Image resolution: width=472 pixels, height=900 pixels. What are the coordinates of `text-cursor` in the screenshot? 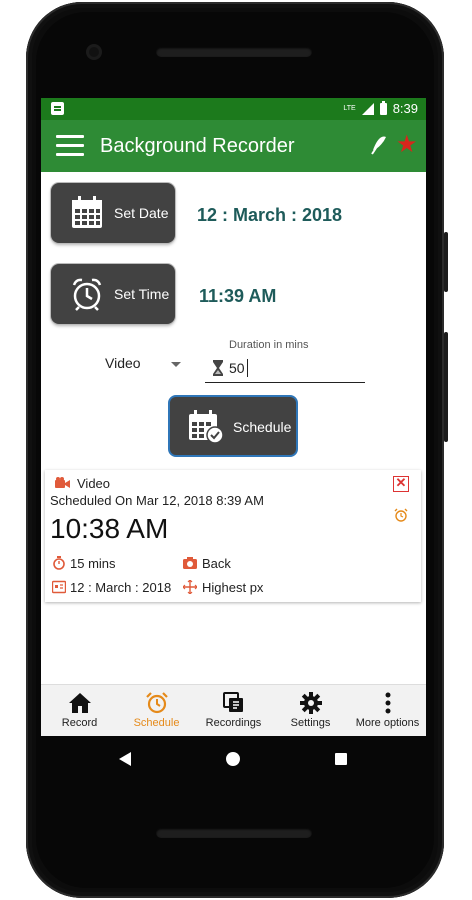 It's located at (247, 368).